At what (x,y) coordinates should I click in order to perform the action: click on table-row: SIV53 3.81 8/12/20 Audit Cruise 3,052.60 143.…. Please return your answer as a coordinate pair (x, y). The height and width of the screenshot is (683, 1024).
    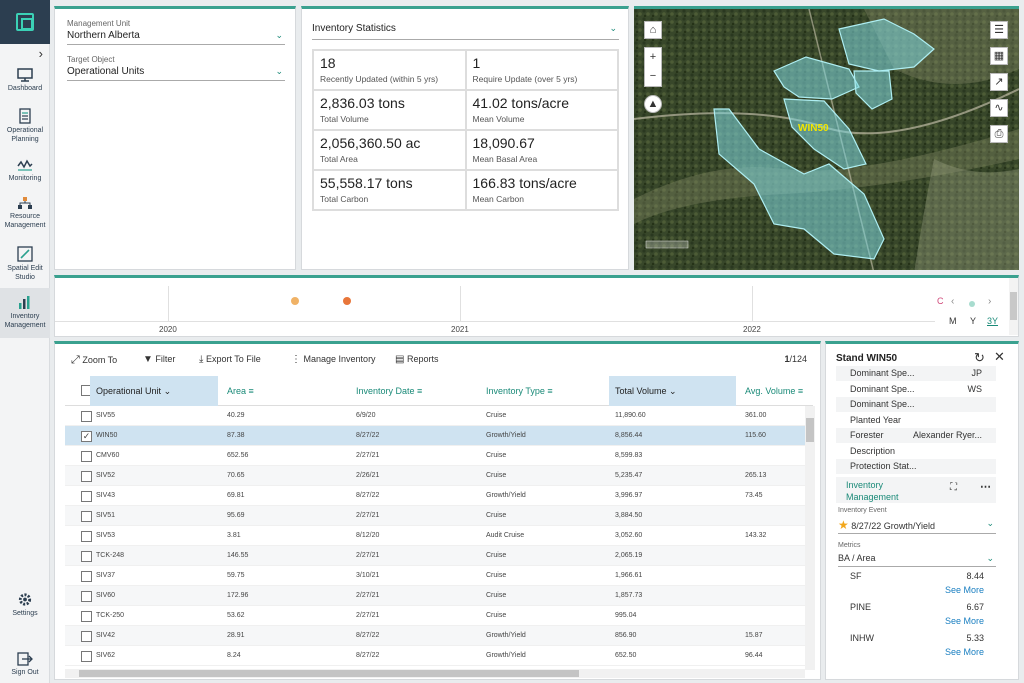
    Looking at the image, I should click on (439, 536).